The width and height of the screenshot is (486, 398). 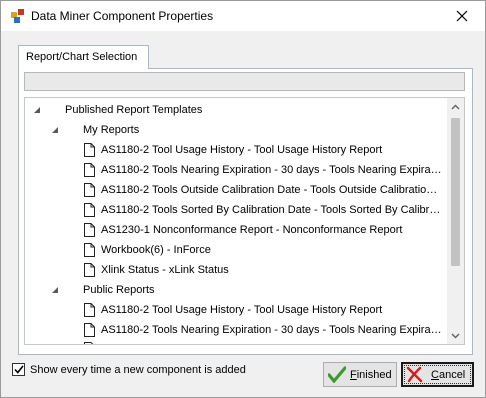 I want to click on selected-report-field, so click(x=244, y=81).